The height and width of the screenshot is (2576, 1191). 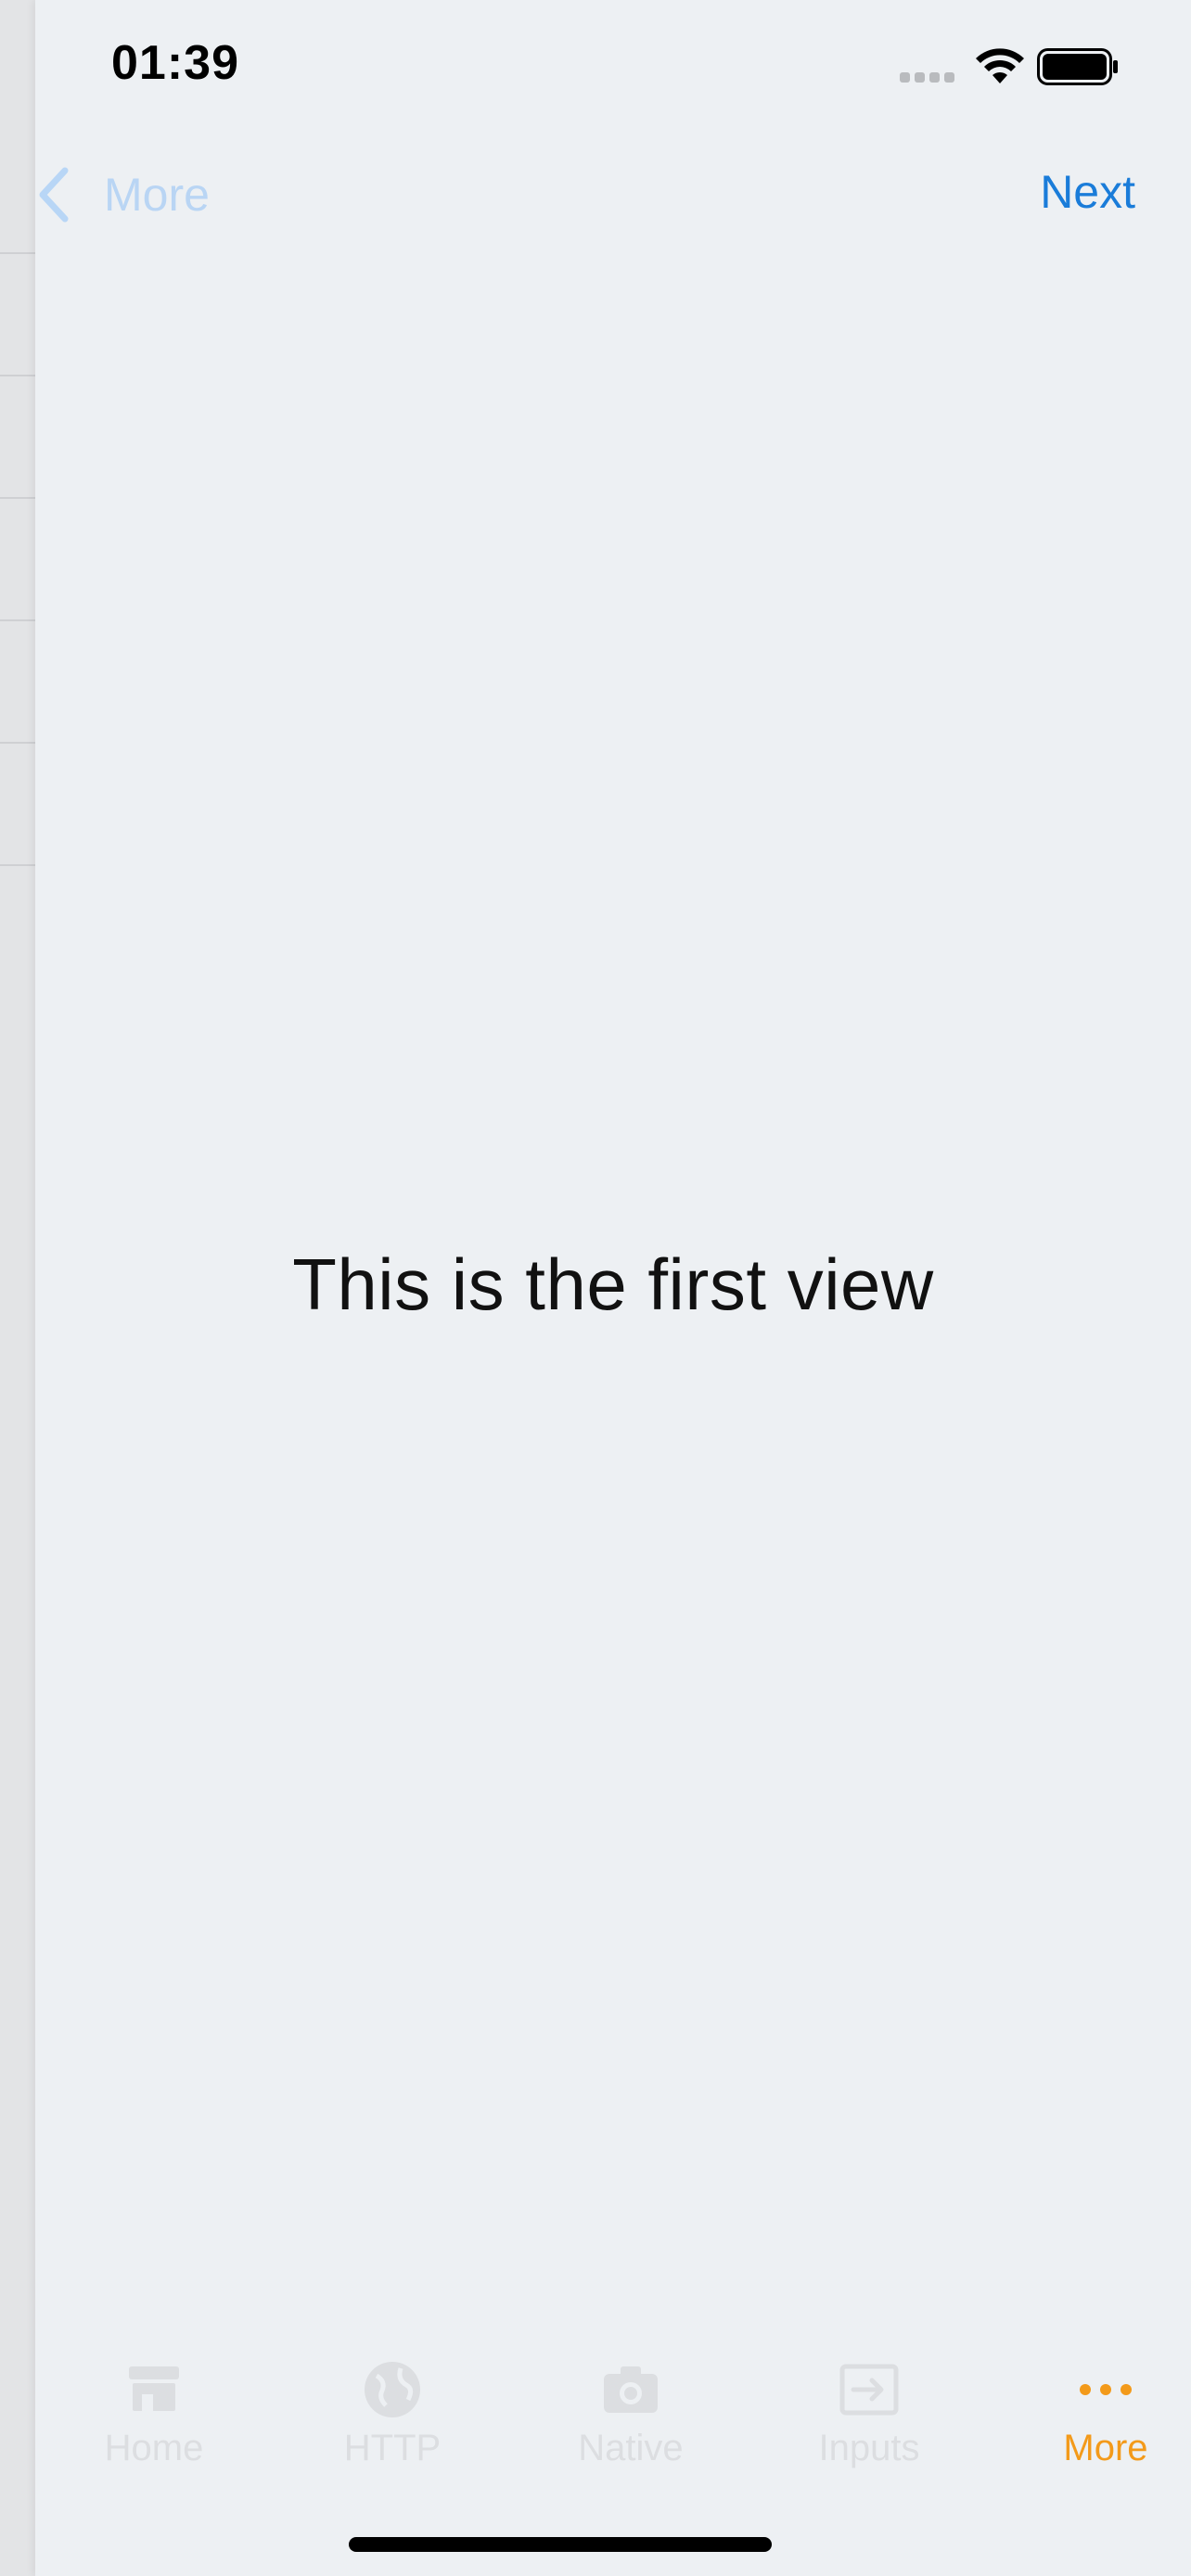 I want to click on tab-more: More, so click(x=1102, y=2415).